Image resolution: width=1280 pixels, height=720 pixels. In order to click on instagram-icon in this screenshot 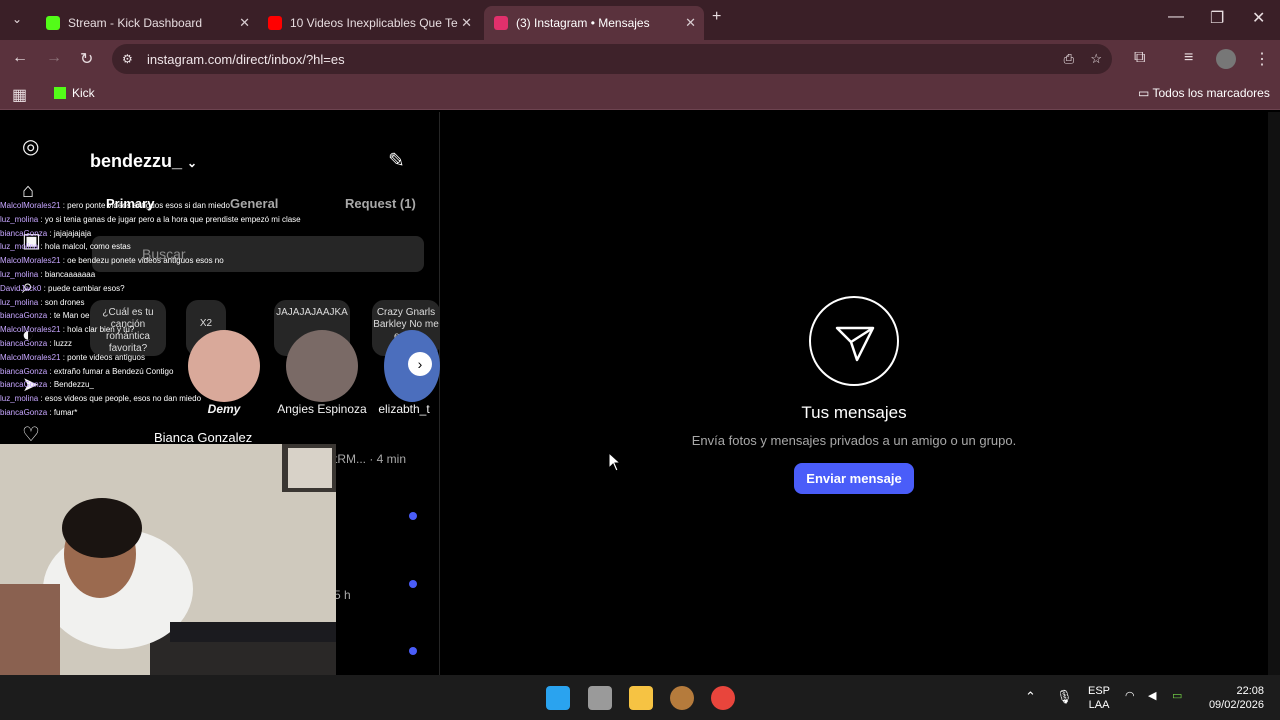, I will do `click(501, 23)`.